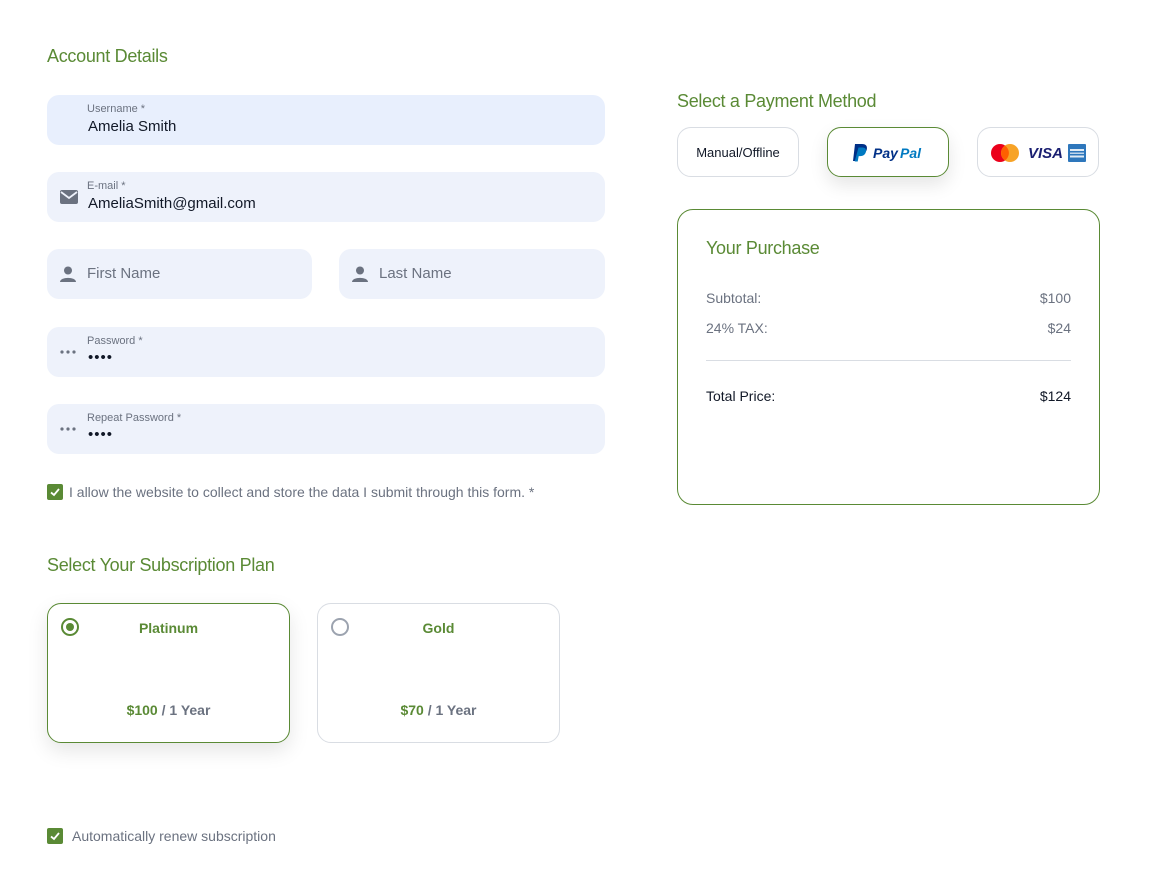 The width and height of the screenshot is (1165, 890). Describe the element at coordinates (763, 248) in the screenshot. I see `purchase-title: Your Purchase` at that location.